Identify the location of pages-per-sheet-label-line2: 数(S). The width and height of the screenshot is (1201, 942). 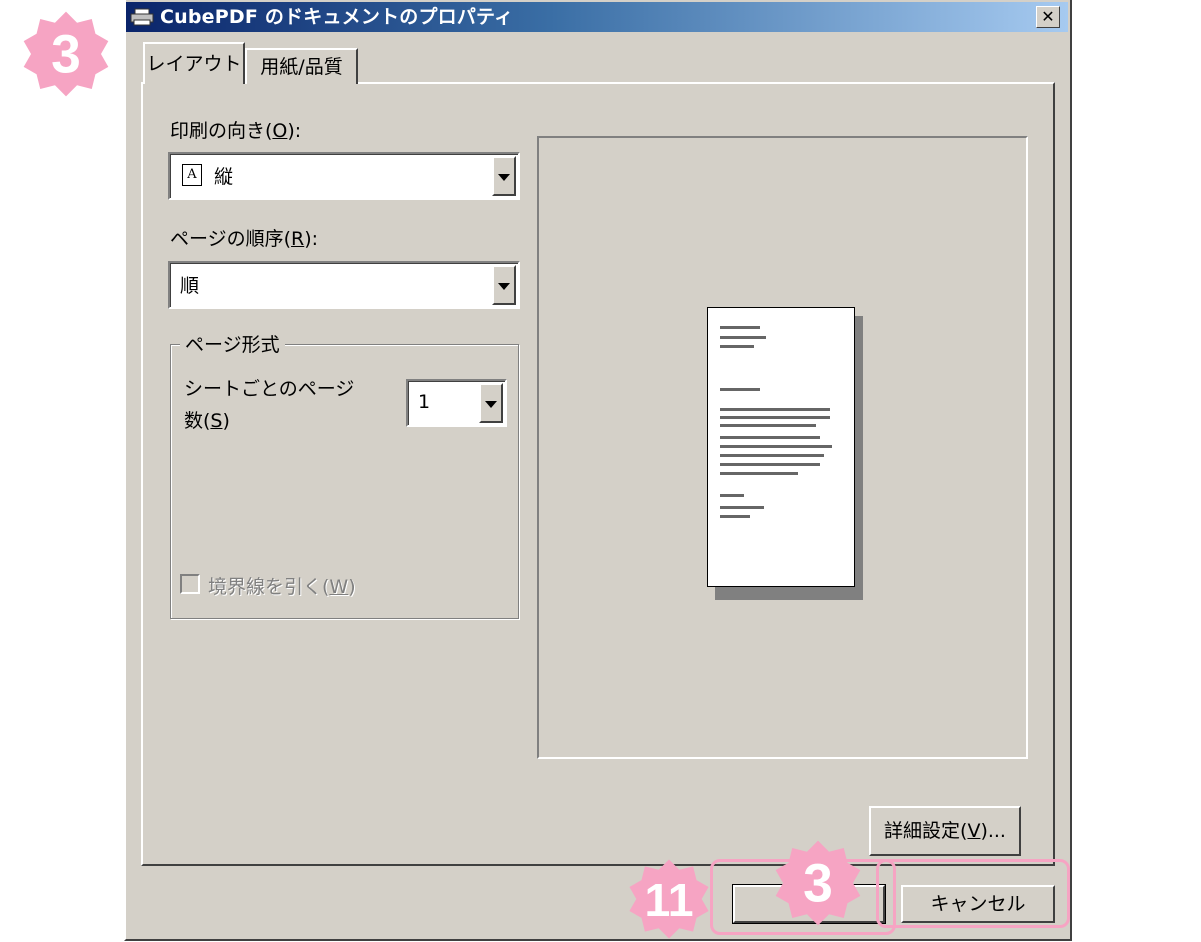
(207, 421).